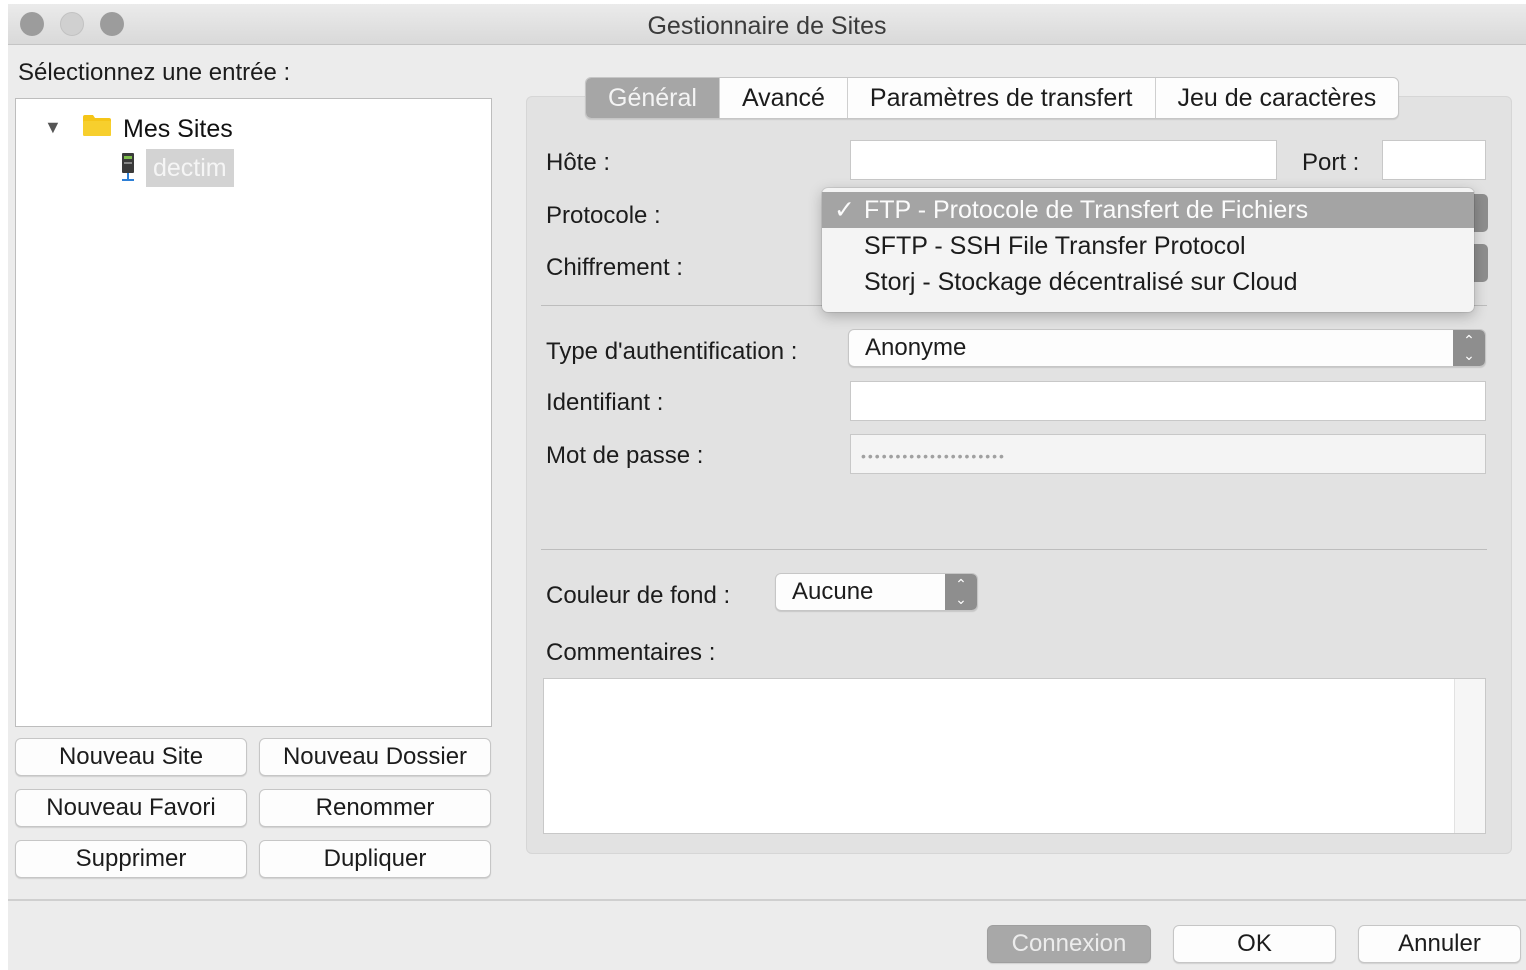 Image resolution: width=1526 pixels, height=970 pixels. I want to click on protocol-option-label: Storj - Stockage décentralisé sur Cloud, so click(1081, 282).